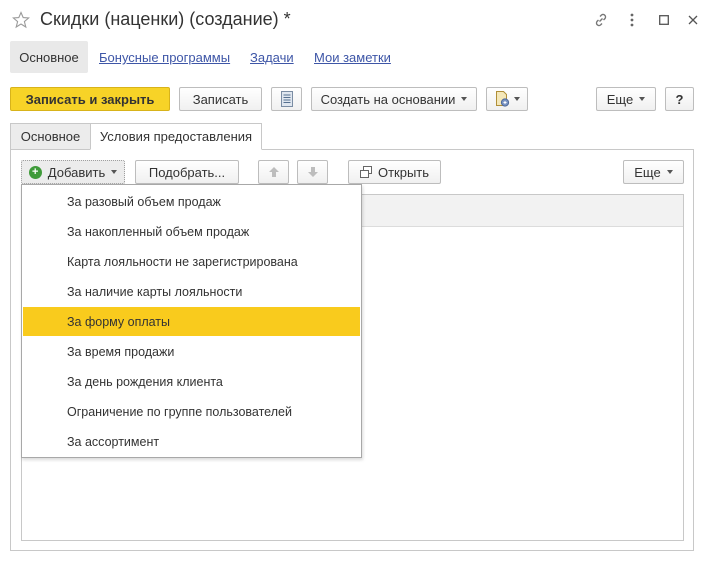 Image resolution: width=710 pixels, height=562 pixels. What do you see at coordinates (176, 136) in the screenshot?
I see `tab-conditions: Условия предоставления` at bounding box center [176, 136].